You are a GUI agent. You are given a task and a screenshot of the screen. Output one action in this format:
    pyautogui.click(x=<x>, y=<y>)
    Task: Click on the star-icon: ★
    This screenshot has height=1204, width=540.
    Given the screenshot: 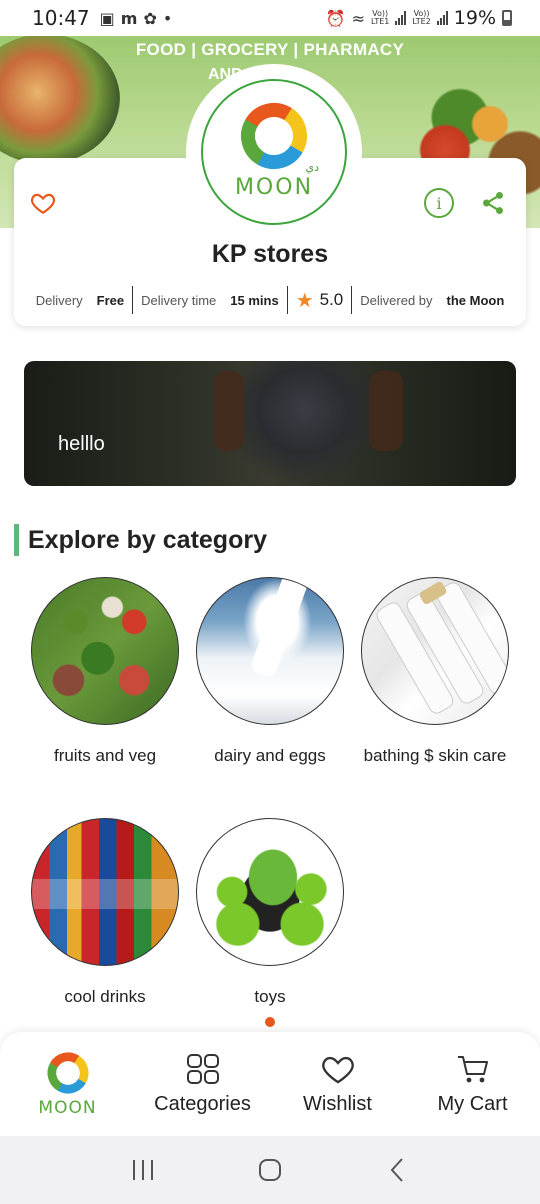 What is the action you would take?
    pyautogui.click(x=304, y=300)
    